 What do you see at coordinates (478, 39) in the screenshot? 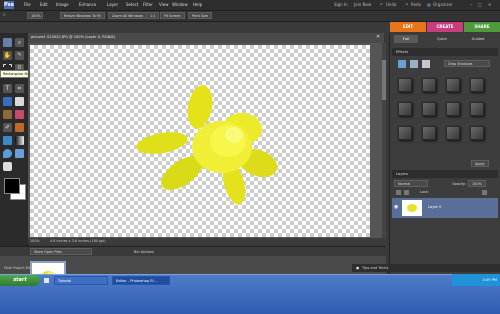
I see `tab-guided: Guided` at bounding box center [478, 39].